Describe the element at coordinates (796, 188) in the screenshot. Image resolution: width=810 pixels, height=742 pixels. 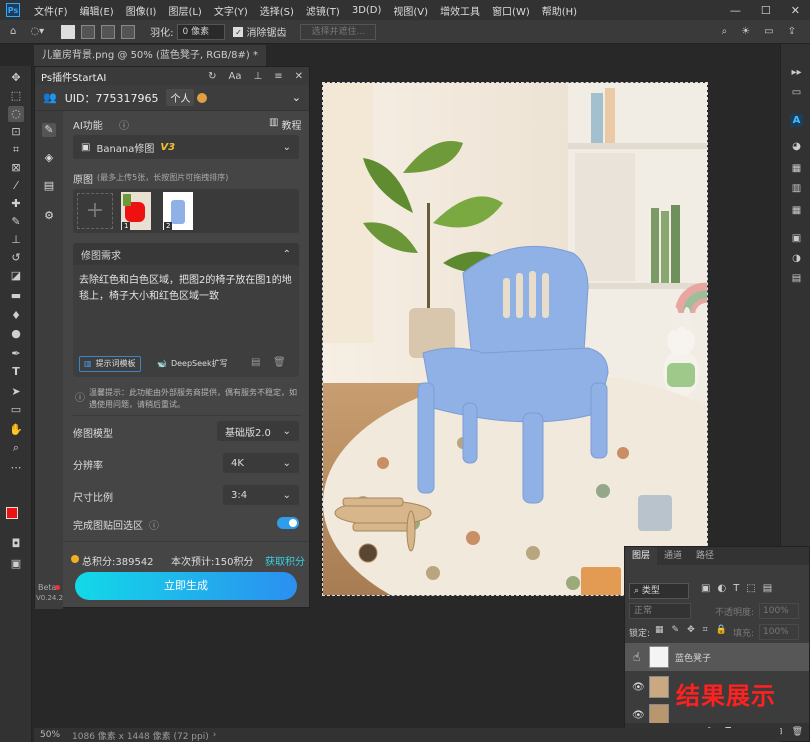
I see `gradients-icon: ▥` at that location.